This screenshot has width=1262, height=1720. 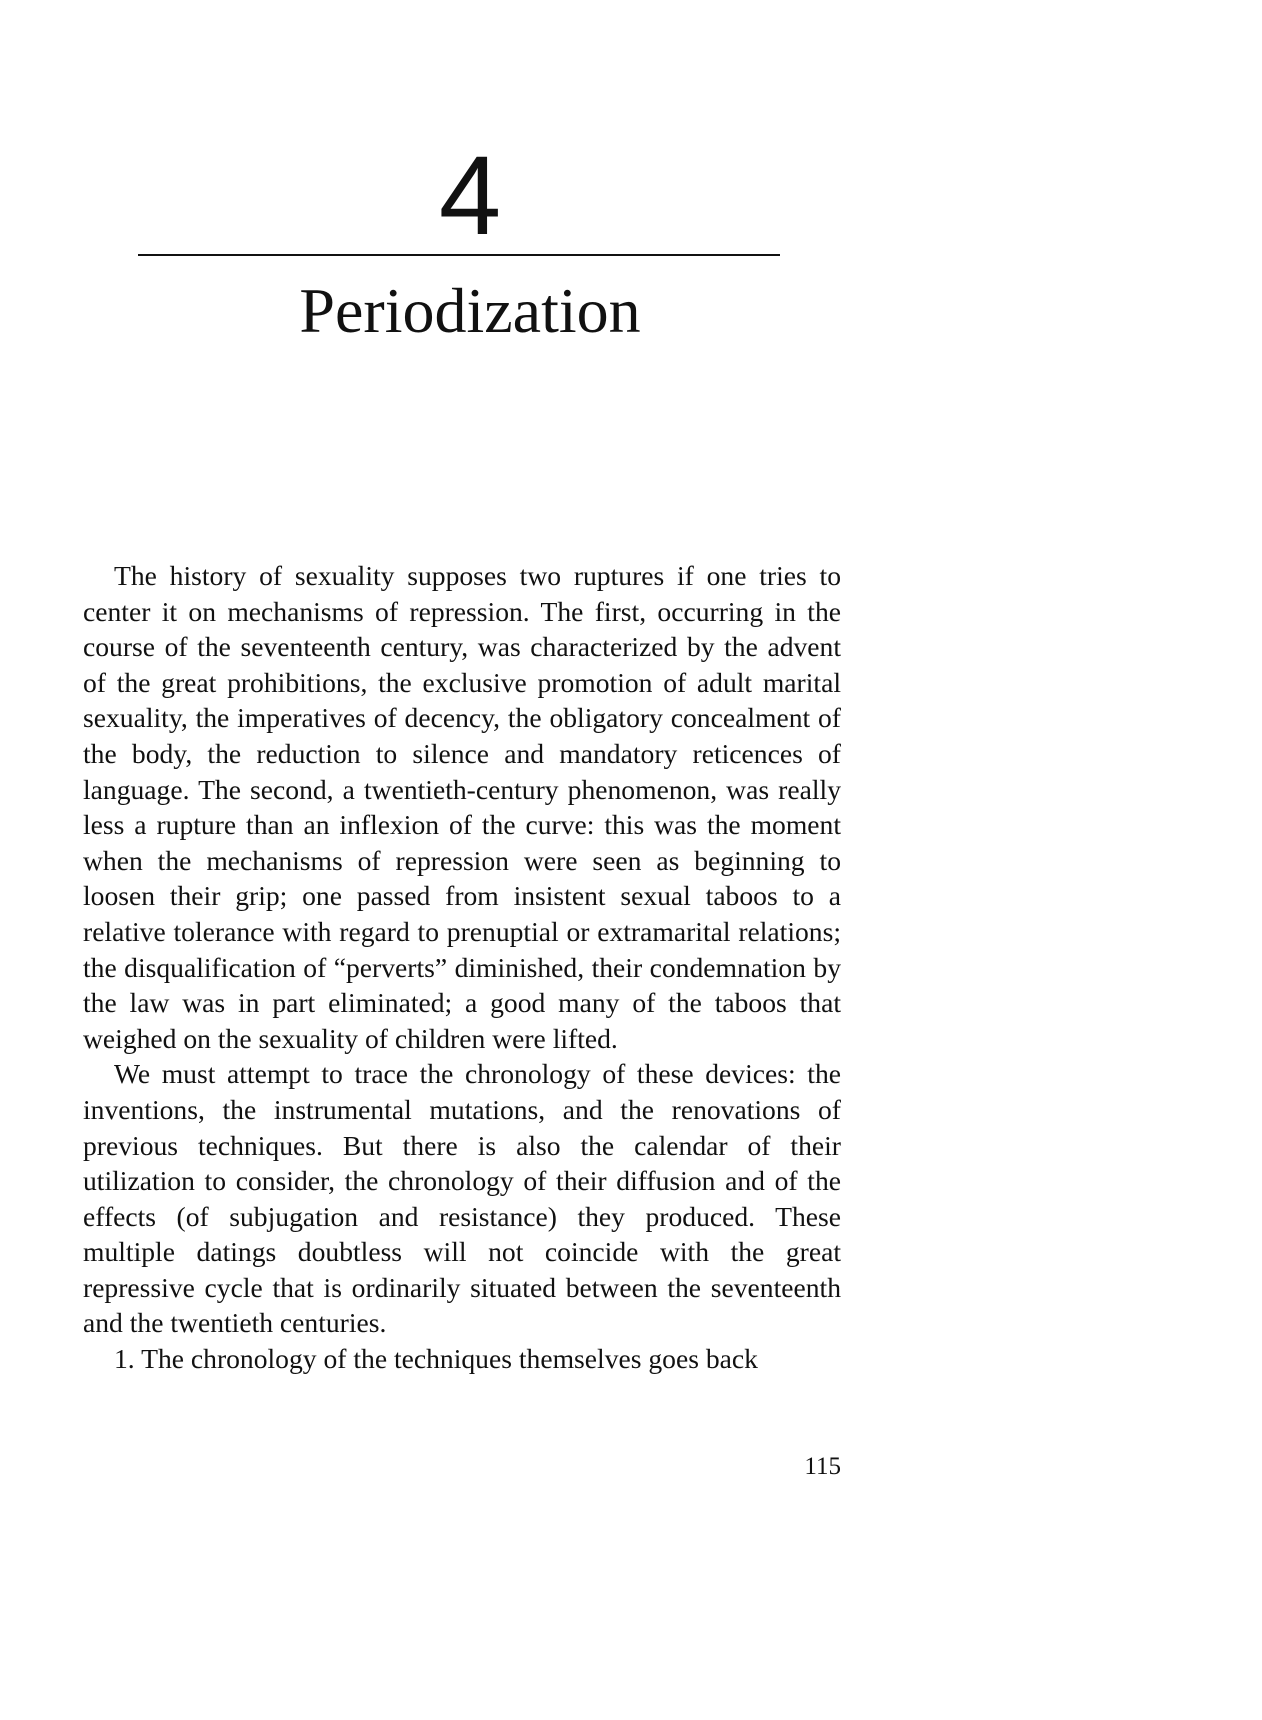 What do you see at coordinates (470, 195) in the screenshot?
I see `chapter-number: 4` at bounding box center [470, 195].